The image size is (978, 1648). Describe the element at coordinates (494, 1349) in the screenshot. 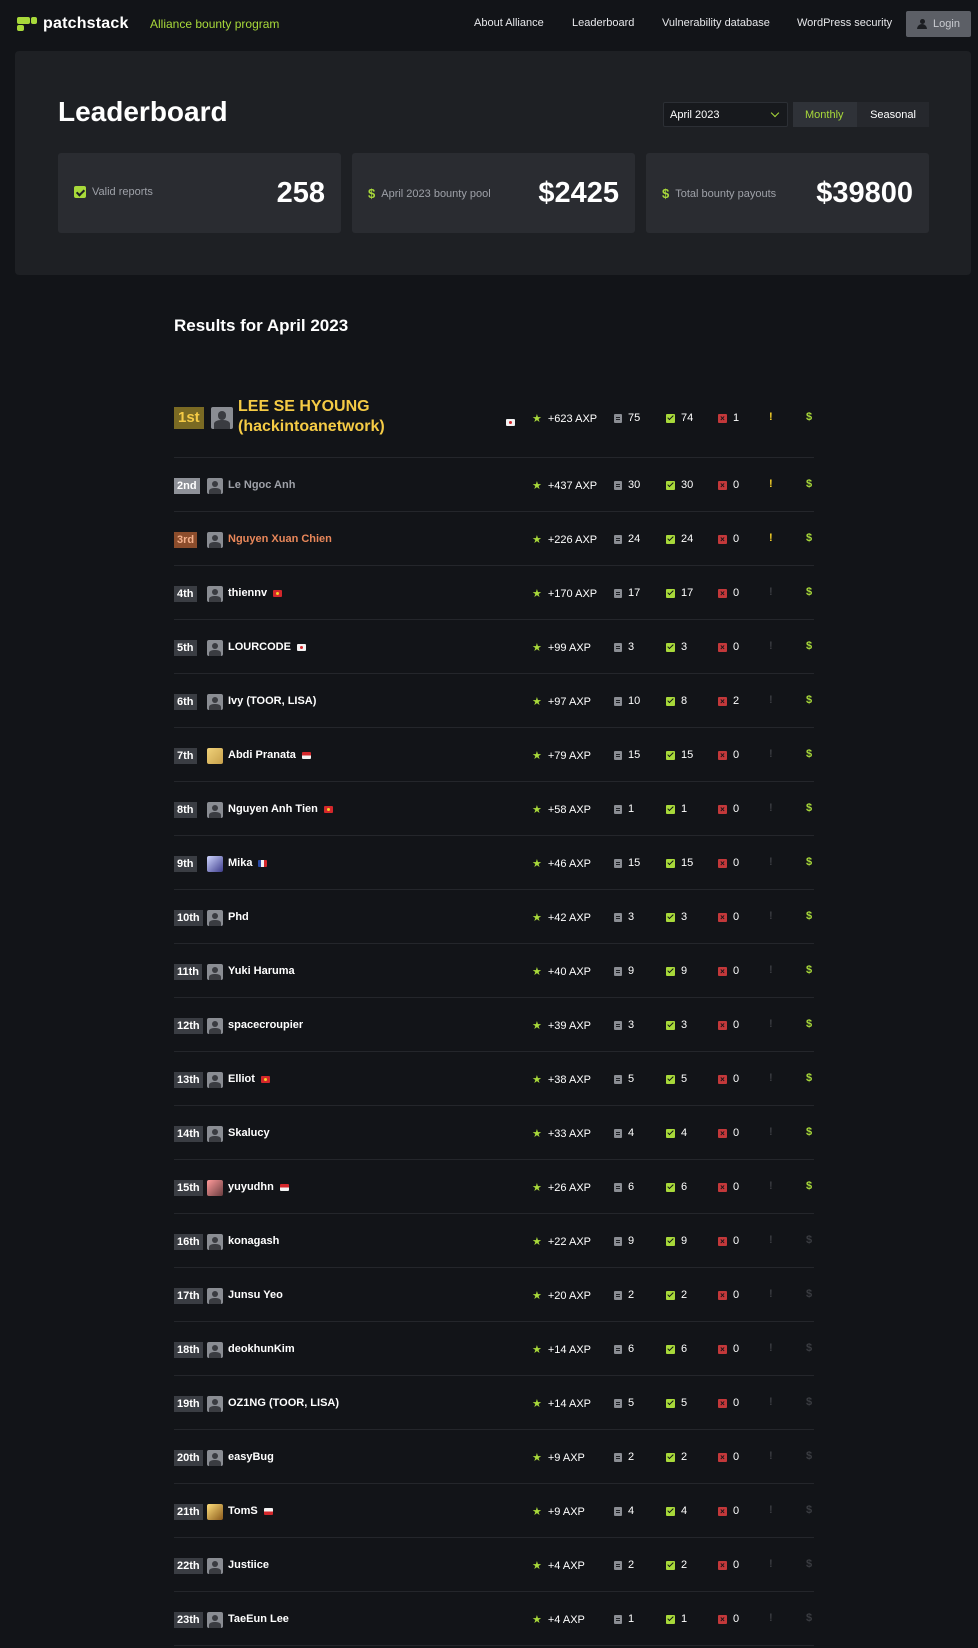

I see `leaderboard-row: 18th deokhunKim ★ +14 AXP 6 6 × 0! $` at that location.